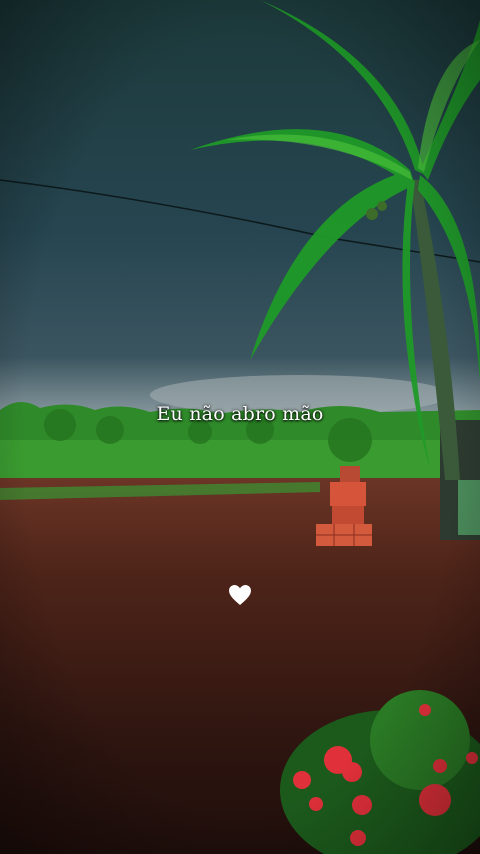 The width and height of the screenshot is (480, 854). What do you see at coordinates (240, 414) in the screenshot?
I see `video-caption: Eu não abro mão` at bounding box center [240, 414].